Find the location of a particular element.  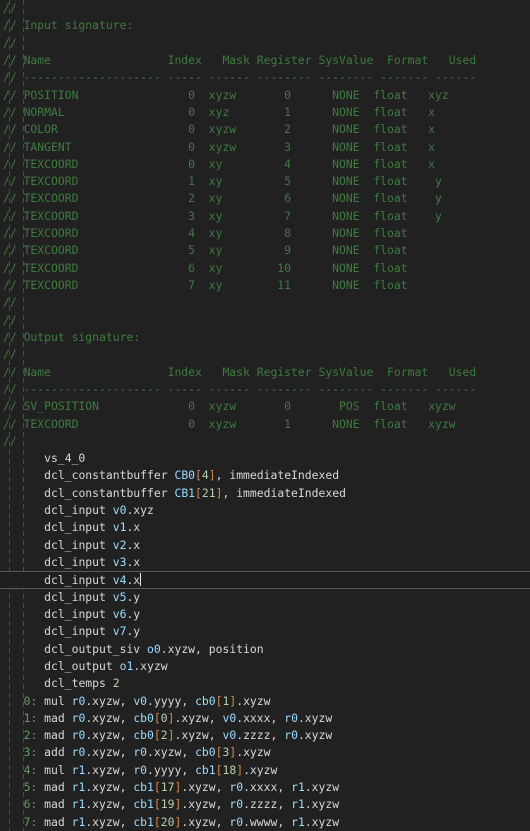

instruction-line: 0: mul r0.xyzw, v0.yyyy, cb0[1].xyzw is located at coordinates (265, 701).